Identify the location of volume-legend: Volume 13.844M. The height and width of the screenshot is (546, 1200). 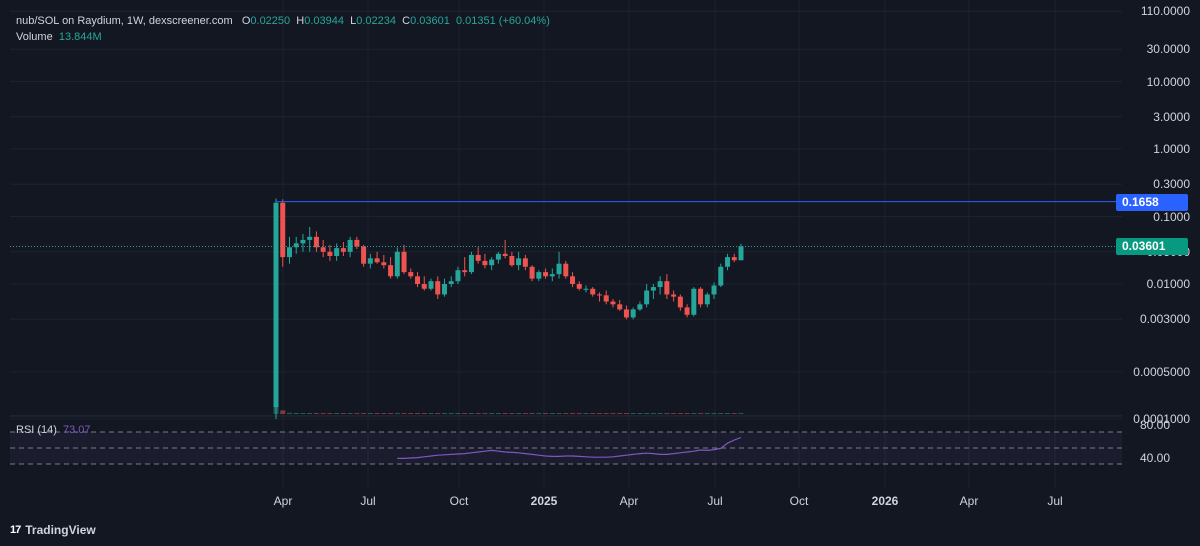
(59, 37).